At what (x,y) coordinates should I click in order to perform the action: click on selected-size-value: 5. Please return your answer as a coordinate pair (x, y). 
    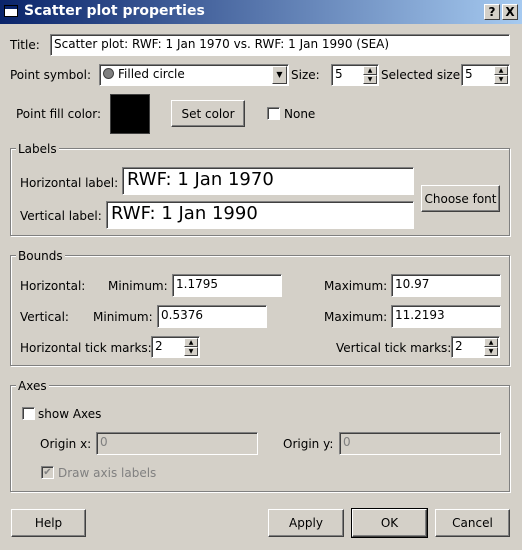
    Looking at the image, I should click on (469, 74).